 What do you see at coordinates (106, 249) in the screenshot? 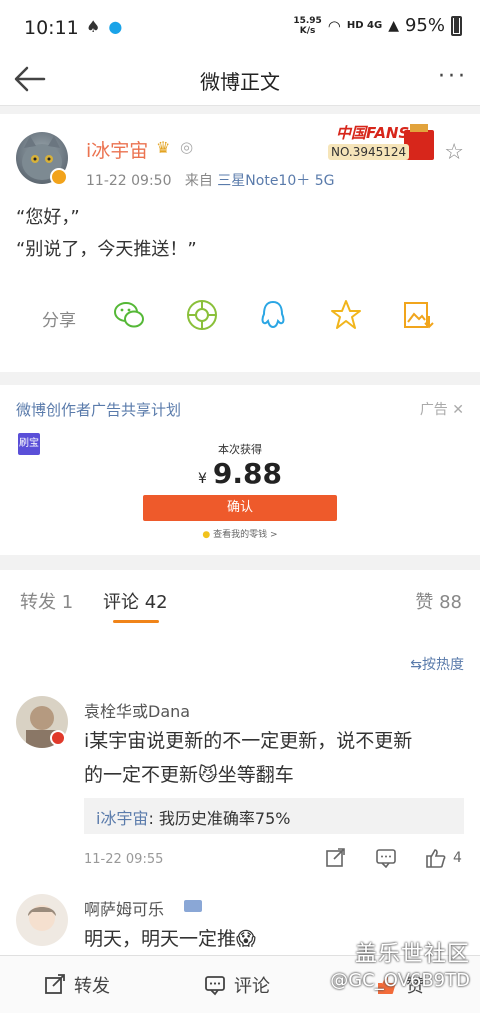
I see `post-line-2: “别说了，今天推送！”` at bounding box center [106, 249].